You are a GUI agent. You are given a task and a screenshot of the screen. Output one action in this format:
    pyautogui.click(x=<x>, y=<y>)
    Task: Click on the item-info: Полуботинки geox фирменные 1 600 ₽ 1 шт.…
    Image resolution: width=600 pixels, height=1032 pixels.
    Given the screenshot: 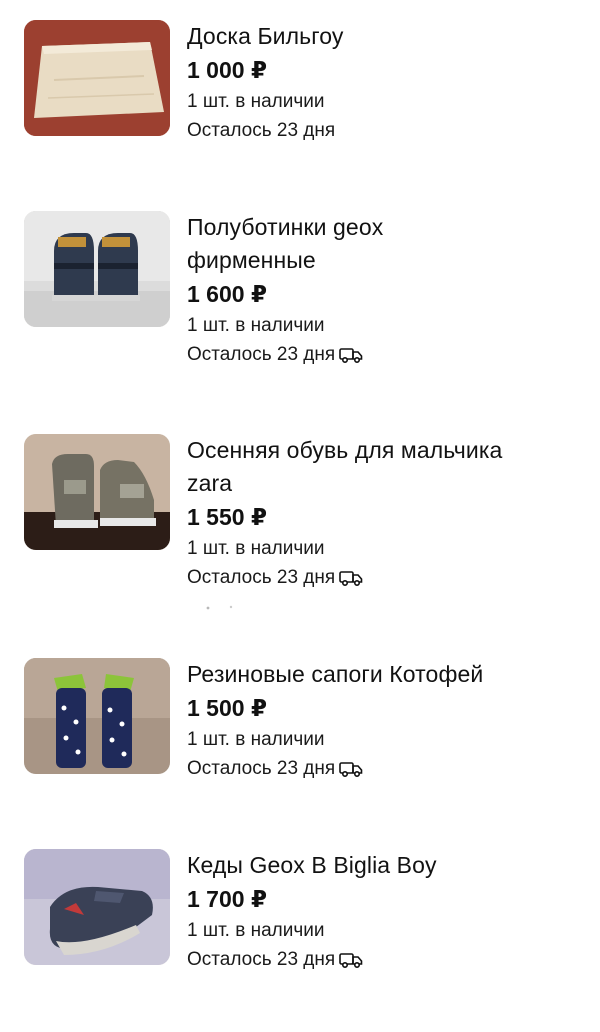 What is the action you would take?
    pyautogui.click(x=387, y=290)
    